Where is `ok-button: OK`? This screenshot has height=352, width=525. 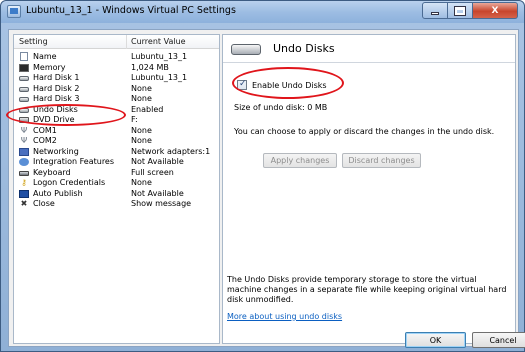 ok-button: OK is located at coordinates (435, 340).